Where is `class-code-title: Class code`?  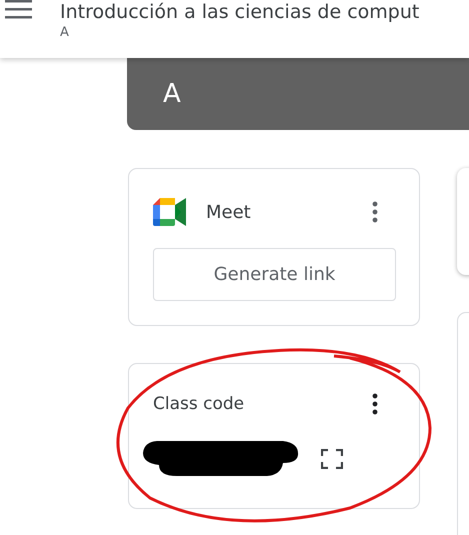 class-code-title: Class code is located at coordinates (198, 404).